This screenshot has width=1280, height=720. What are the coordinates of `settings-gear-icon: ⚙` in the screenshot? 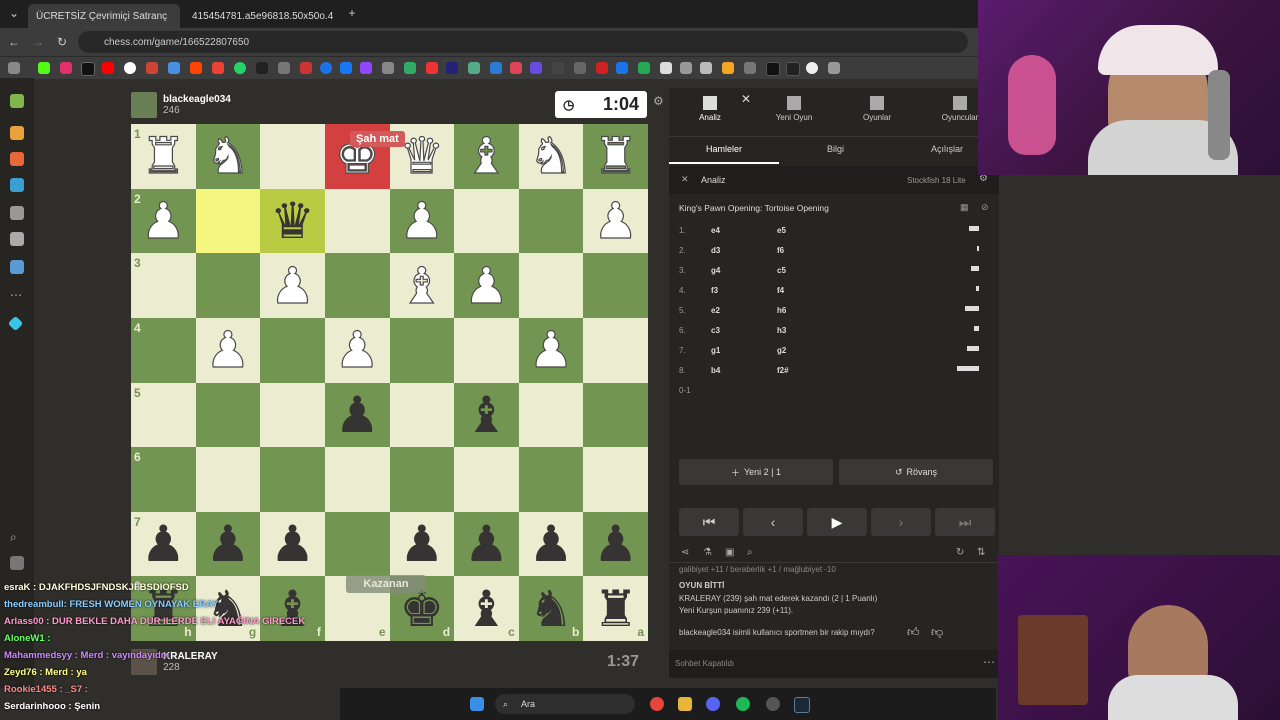 It's located at (658, 101).